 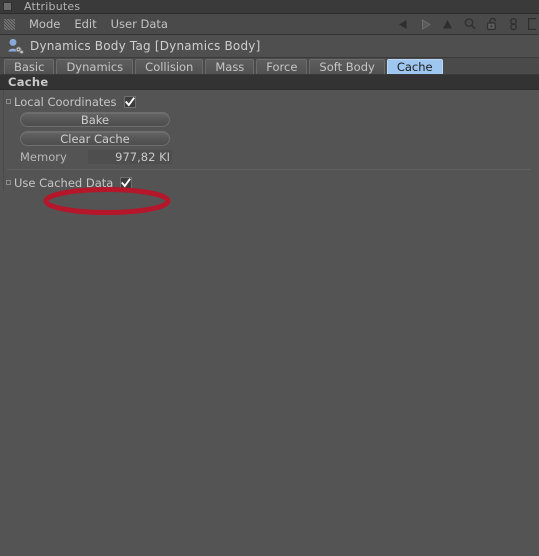 I want to click on clear-cache-button: Clear Cache, so click(x=95, y=138).